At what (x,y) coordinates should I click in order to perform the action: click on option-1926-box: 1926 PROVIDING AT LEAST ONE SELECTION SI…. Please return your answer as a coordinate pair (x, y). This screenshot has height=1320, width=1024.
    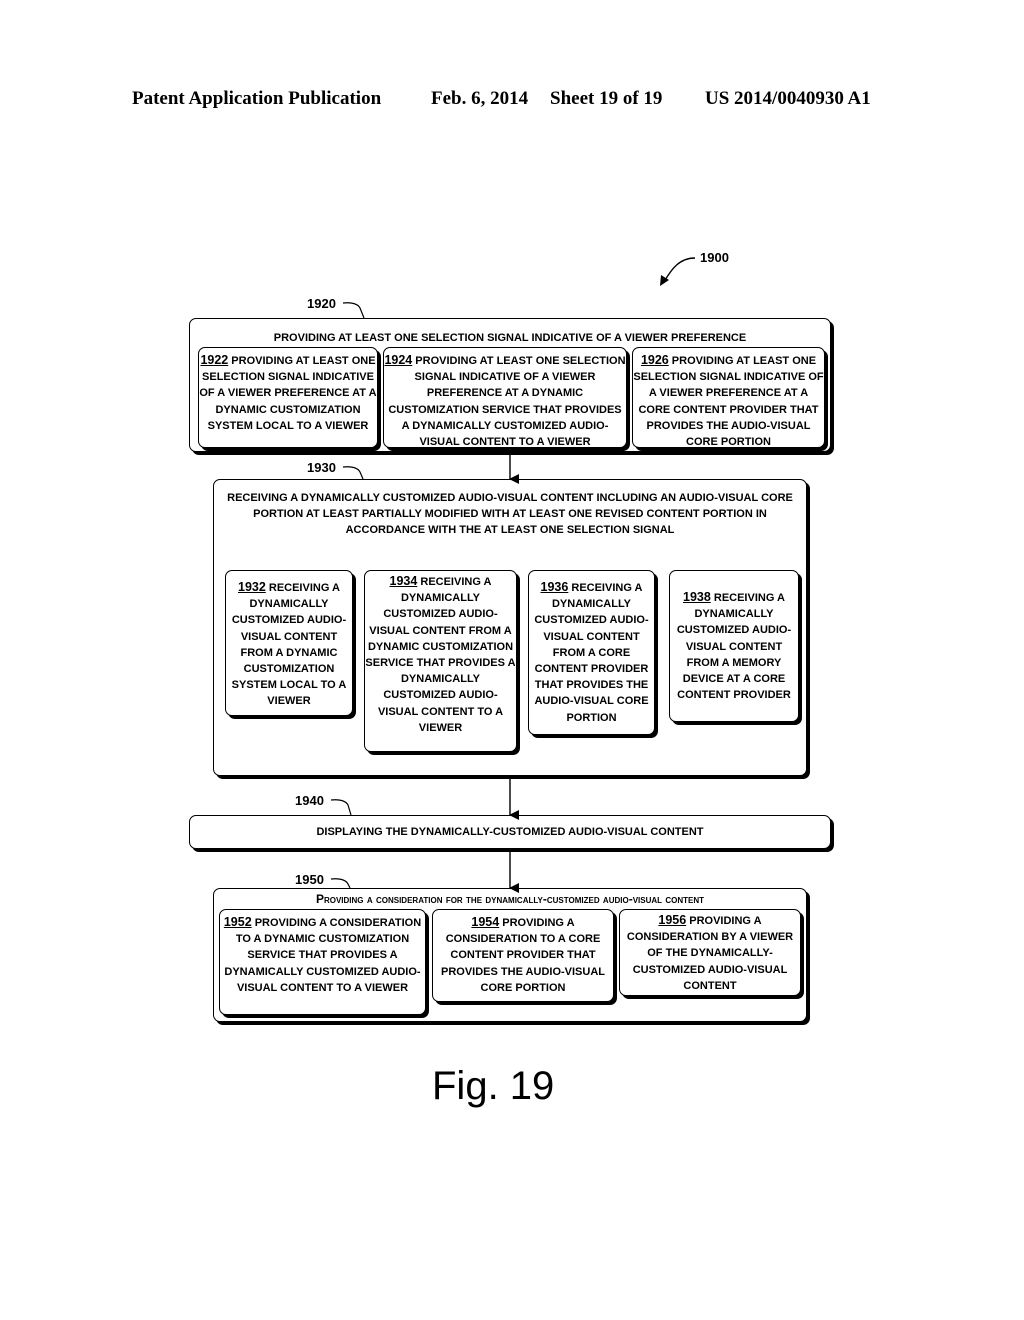
    Looking at the image, I should click on (728, 397).